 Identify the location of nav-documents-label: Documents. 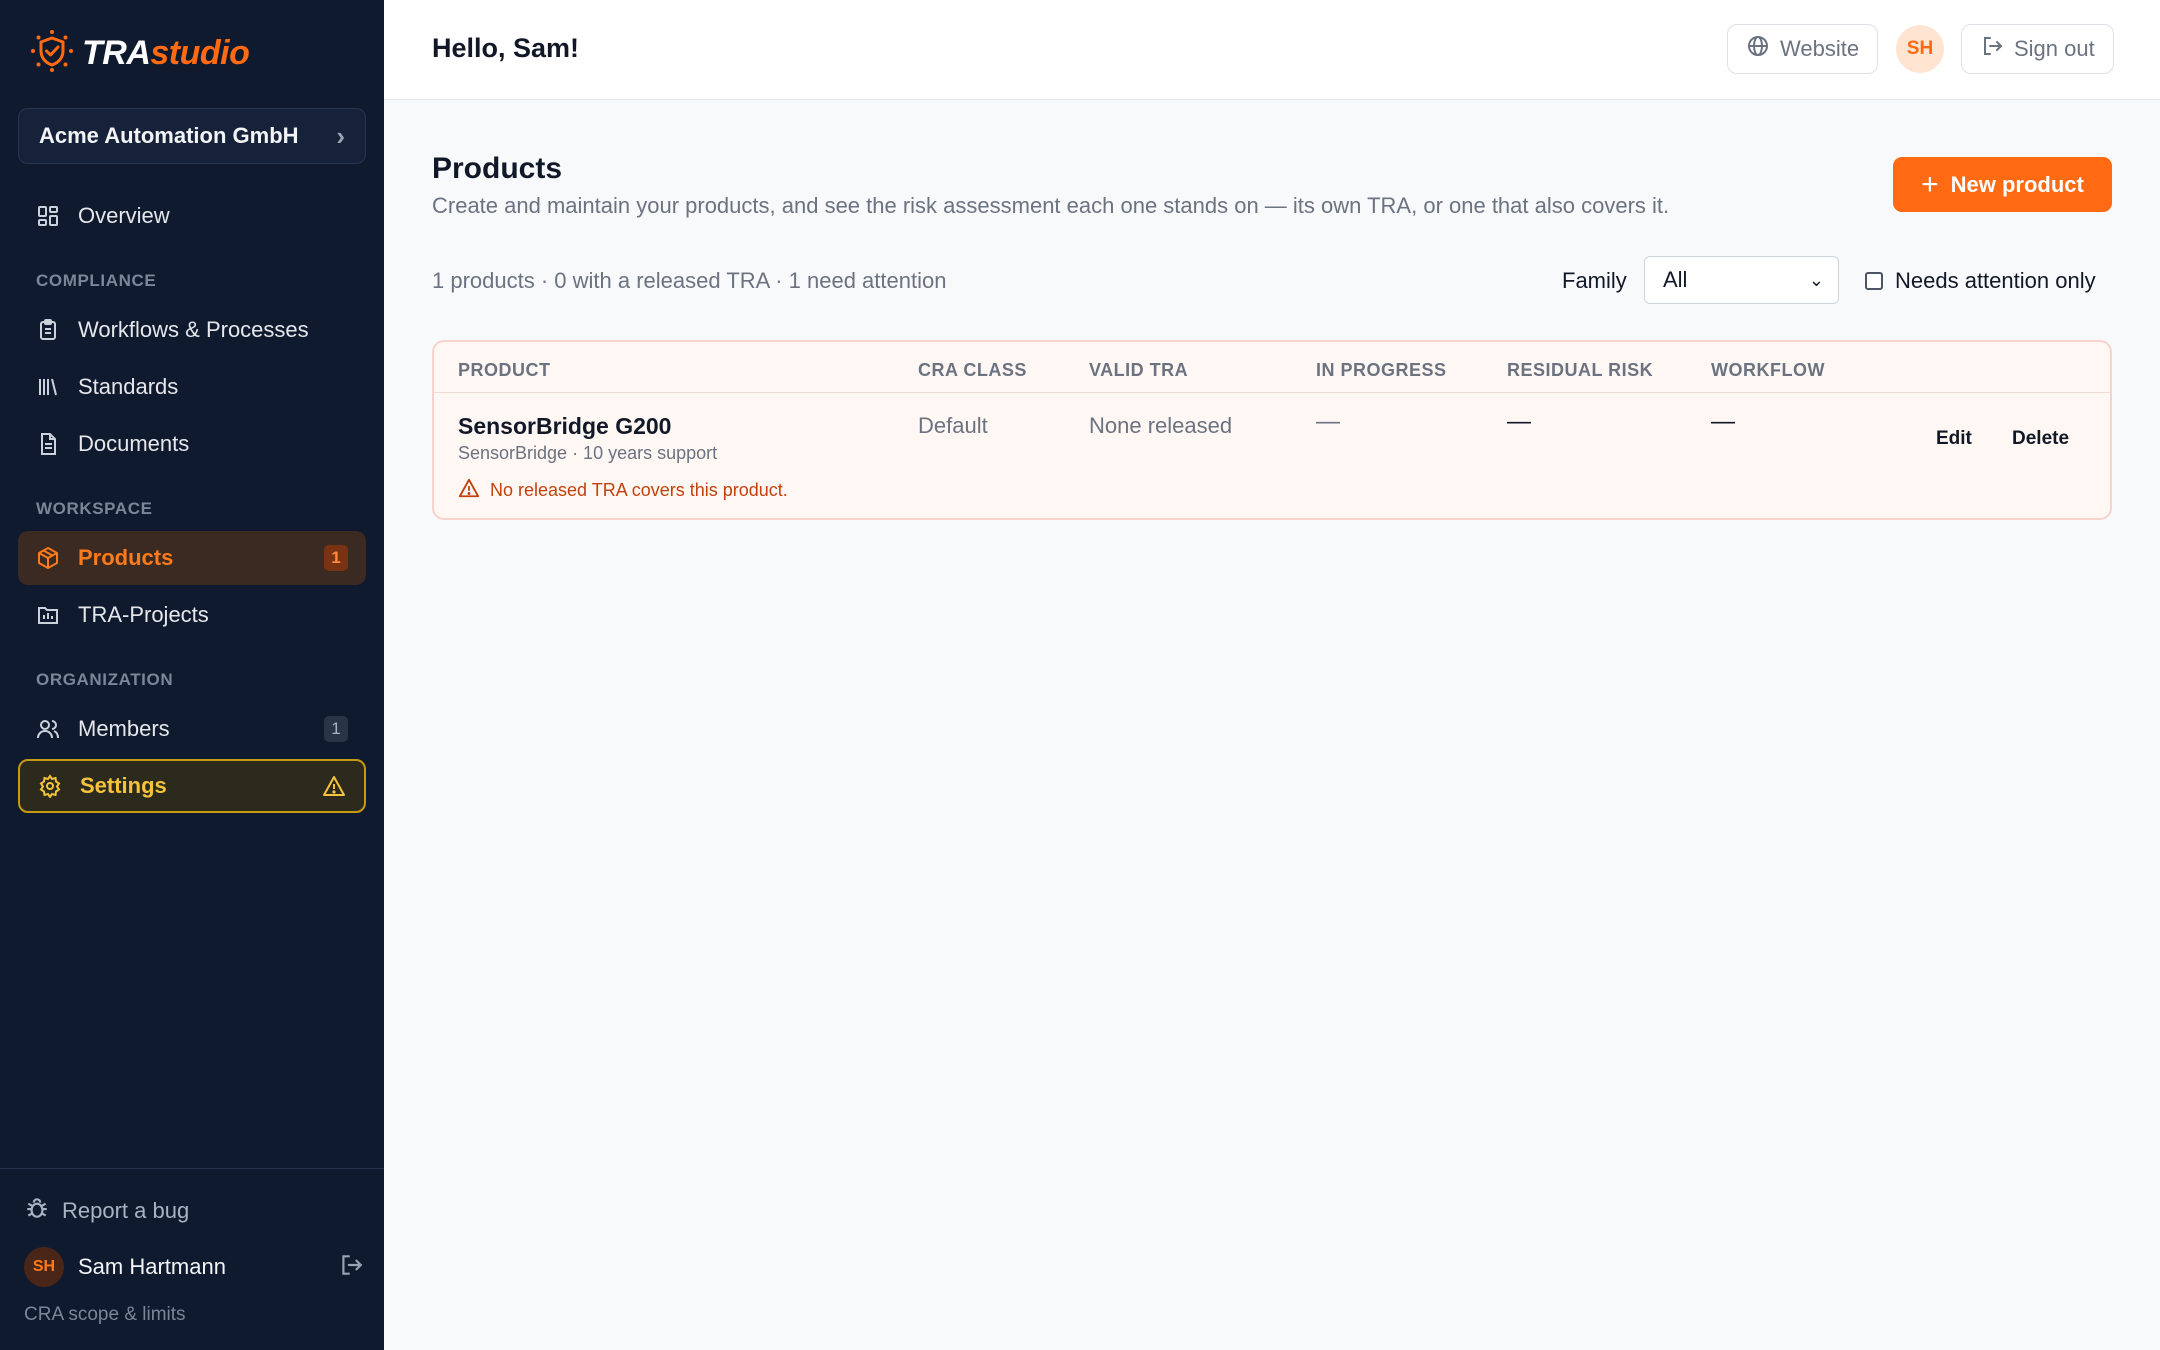
(134, 443).